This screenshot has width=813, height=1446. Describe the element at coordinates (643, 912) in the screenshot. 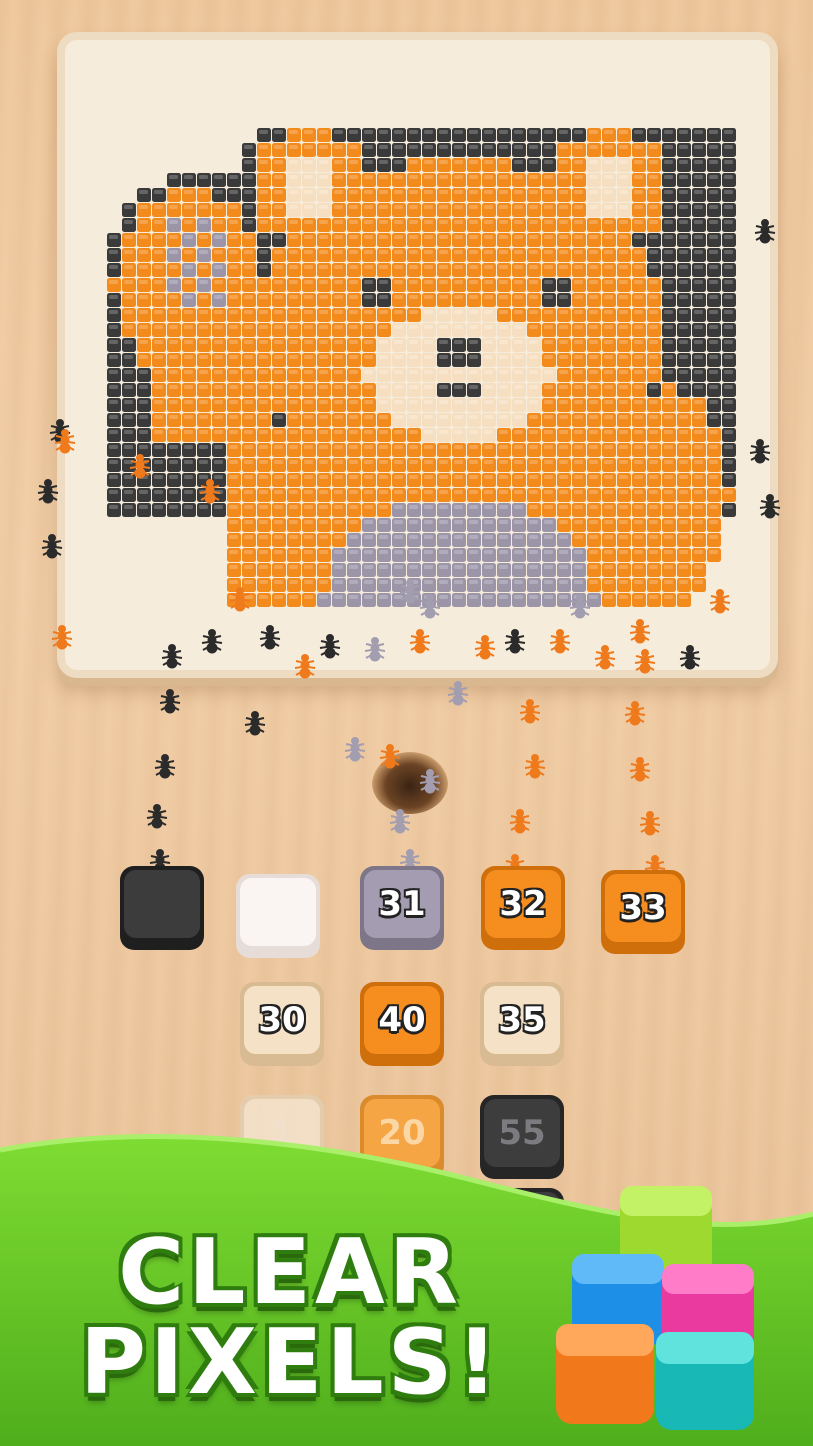

I see `color-tile-orange-33: 33` at that location.